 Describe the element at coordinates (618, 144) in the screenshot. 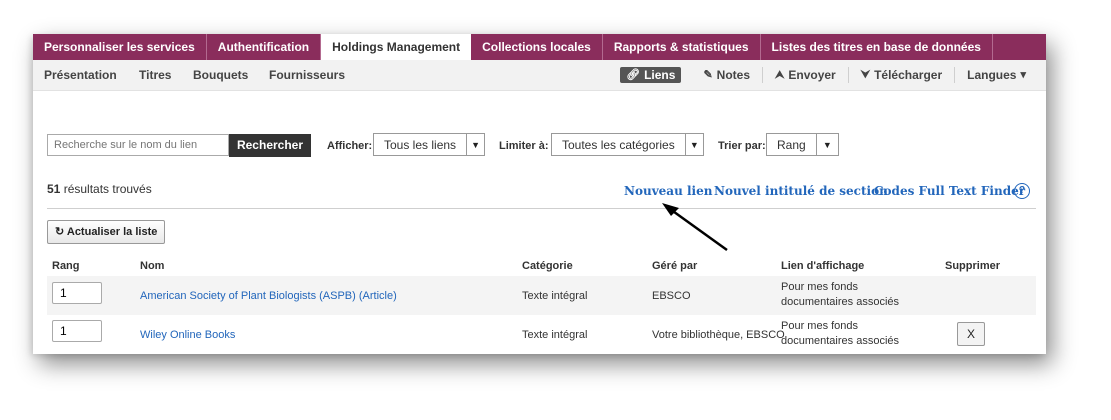

I see `limiter-value: Toutes les catégories` at that location.